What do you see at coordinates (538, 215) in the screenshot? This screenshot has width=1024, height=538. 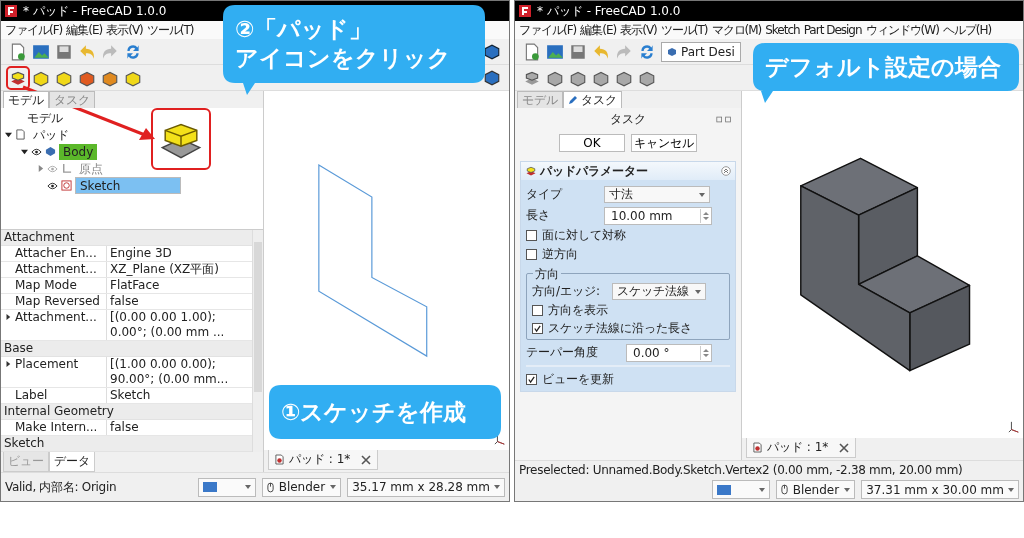 I see `field-label: 長さ` at bounding box center [538, 215].